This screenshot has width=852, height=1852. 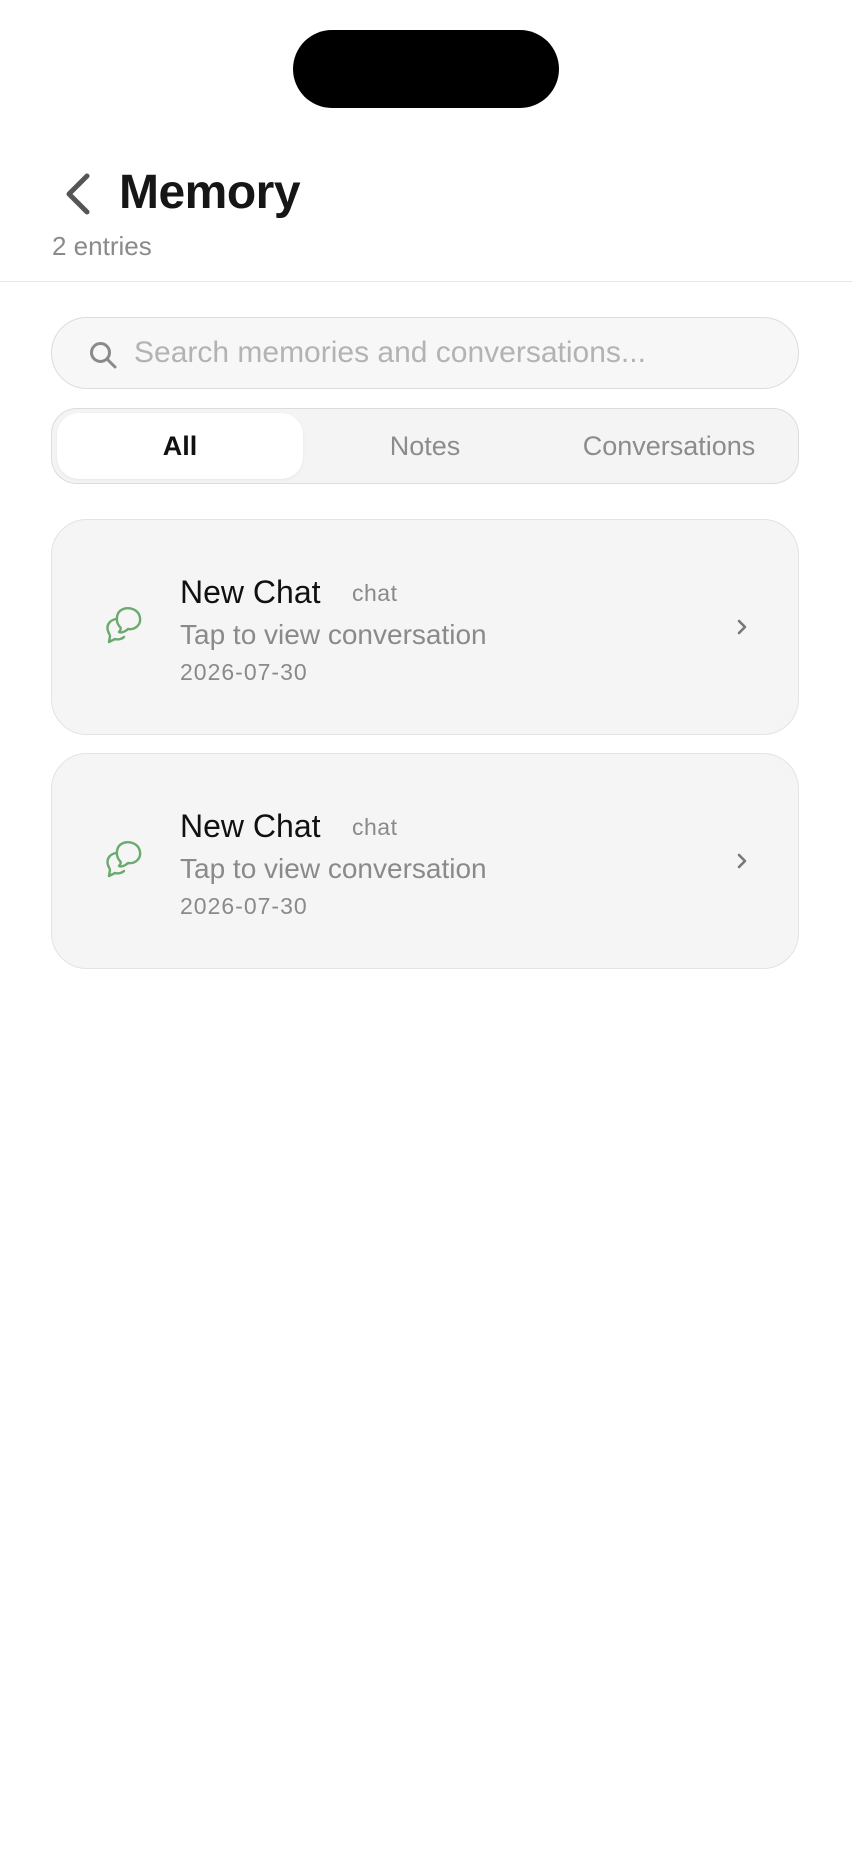 What do you see at coordinates (102, 246) in the screenshot?
I see `entry-count: 2 entries` at bounding box center [102, 246].